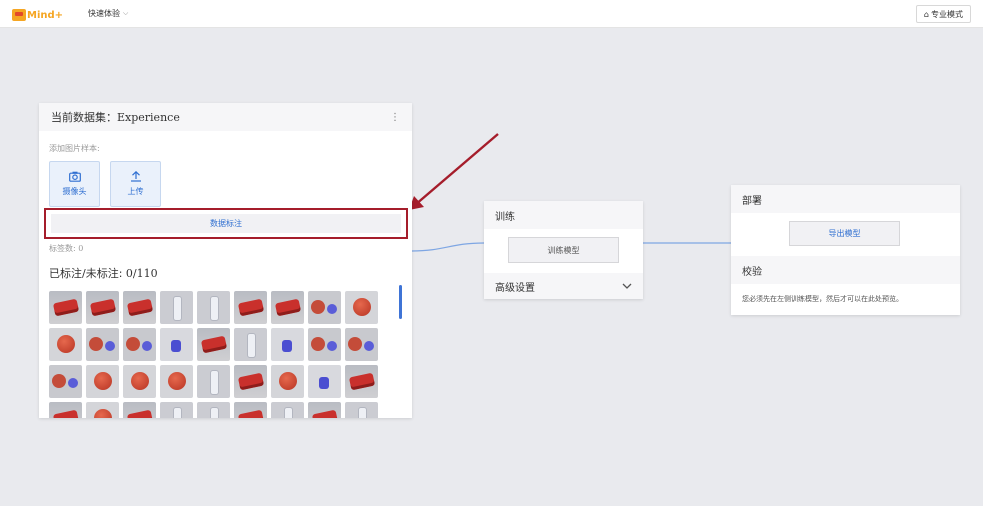  Describe the element at coordinates (126, 13) in the screenshot. I see `chevron-down-icon: ⌵` at that location.